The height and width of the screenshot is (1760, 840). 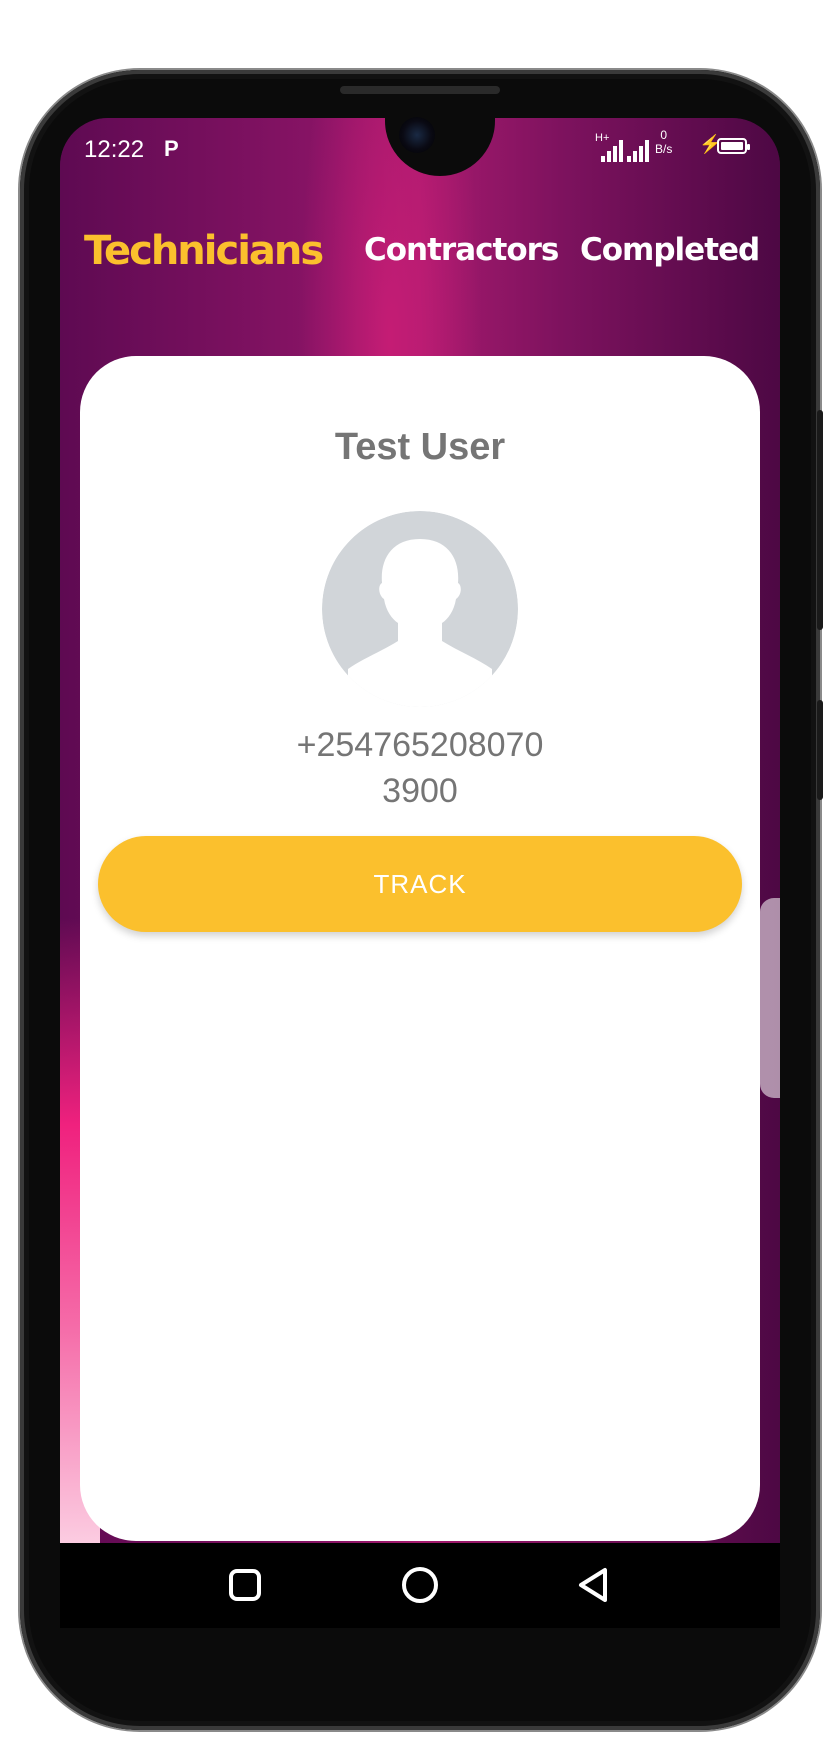 I want to click on tab-technicians: Technicians, so click(x=204, y=251).